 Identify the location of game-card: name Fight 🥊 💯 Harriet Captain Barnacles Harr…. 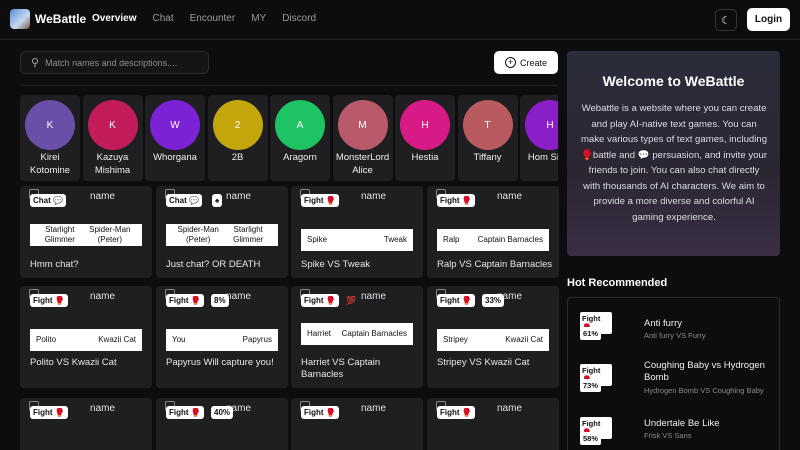
(357, 337).